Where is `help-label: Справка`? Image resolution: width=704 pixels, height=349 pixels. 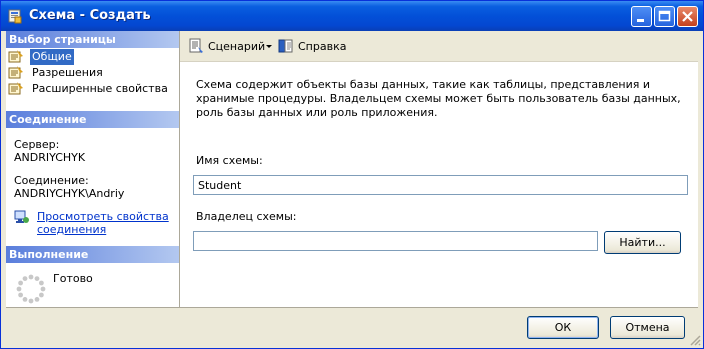 help-label: Справка is located at coordinates (322, 46).